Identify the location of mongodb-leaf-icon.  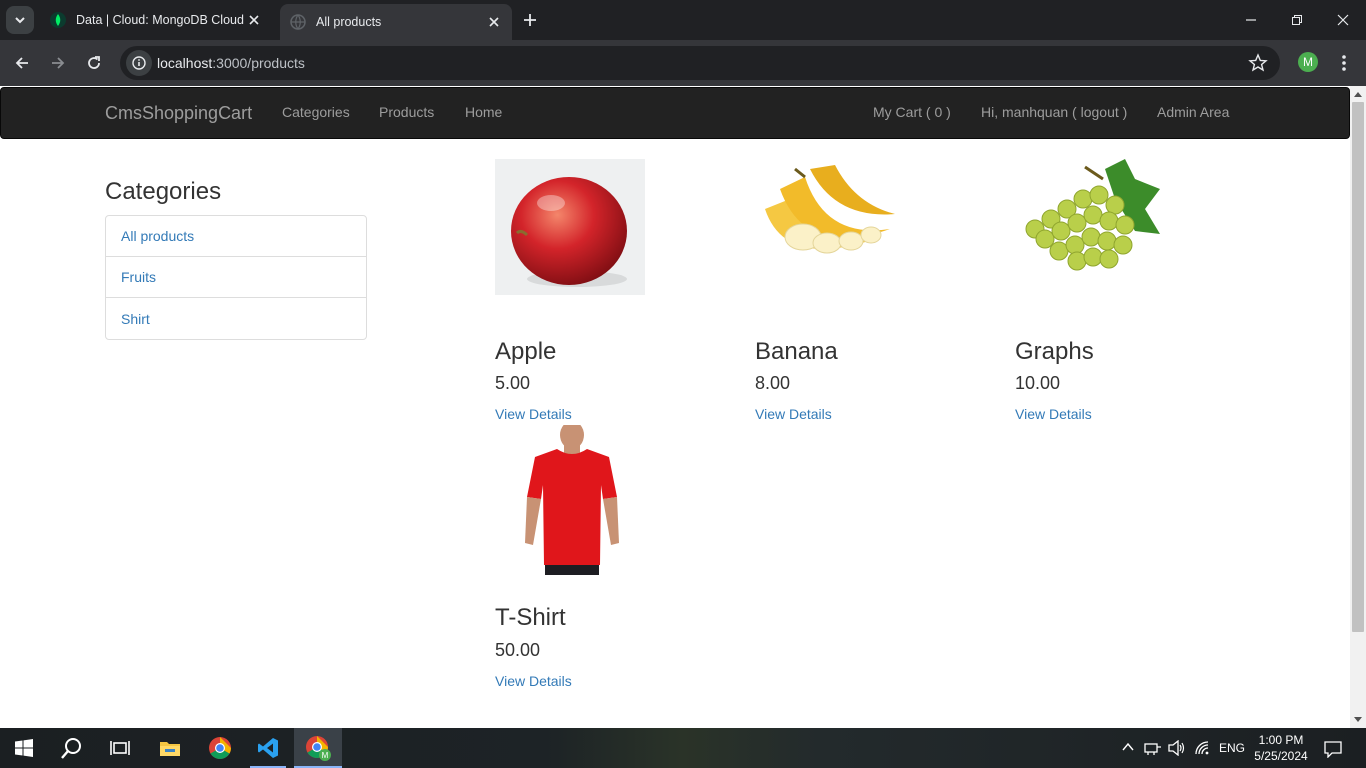
(58, 20).